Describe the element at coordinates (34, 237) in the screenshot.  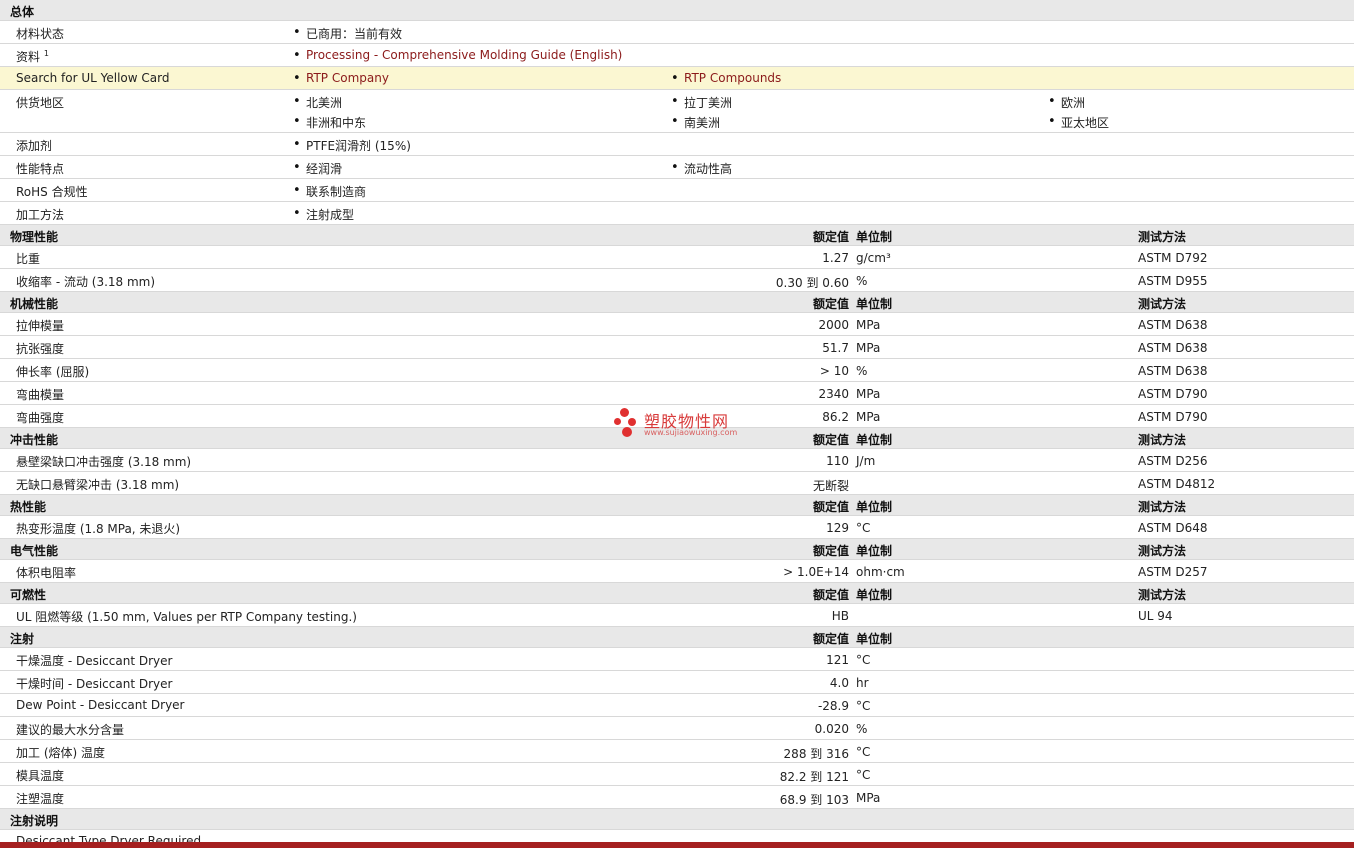
I see `section-title: 物理性能` at that location.